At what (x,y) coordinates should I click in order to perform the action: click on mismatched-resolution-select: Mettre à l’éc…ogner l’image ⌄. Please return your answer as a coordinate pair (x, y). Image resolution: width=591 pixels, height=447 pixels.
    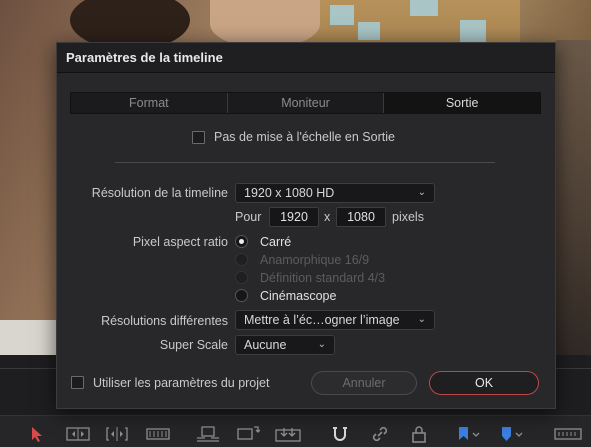
    Looking at the image, I should click on (335, 320).